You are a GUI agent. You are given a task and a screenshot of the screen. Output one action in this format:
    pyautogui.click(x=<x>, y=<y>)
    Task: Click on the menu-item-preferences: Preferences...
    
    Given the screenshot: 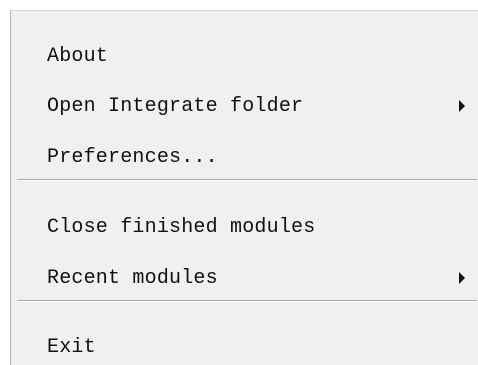 What is the action you would take?
    pyautogui.click(x=244, y=157)
    